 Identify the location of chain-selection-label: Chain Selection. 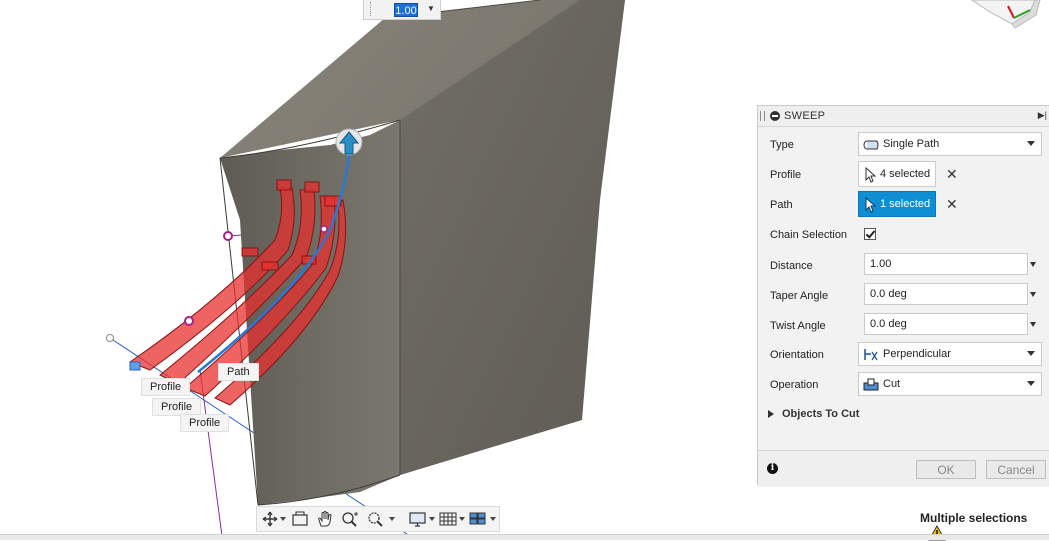
(809, 235).